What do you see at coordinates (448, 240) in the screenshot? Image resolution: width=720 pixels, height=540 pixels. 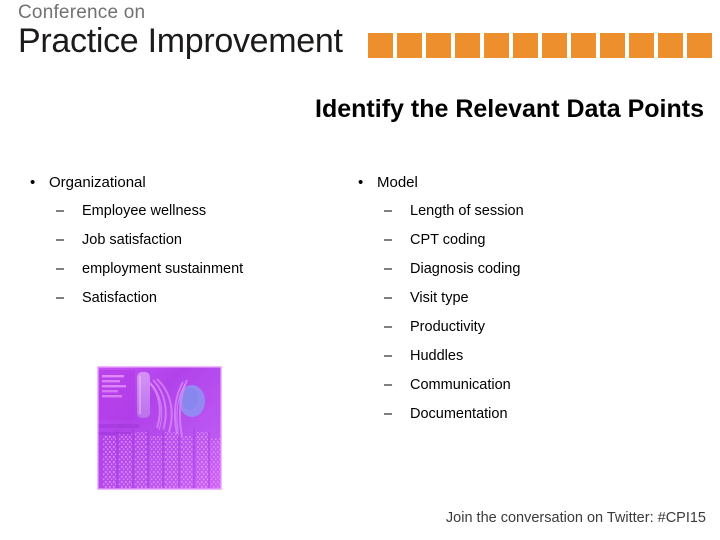 I see `list-item-label: CPT coding` at bounding box center [448, 240].